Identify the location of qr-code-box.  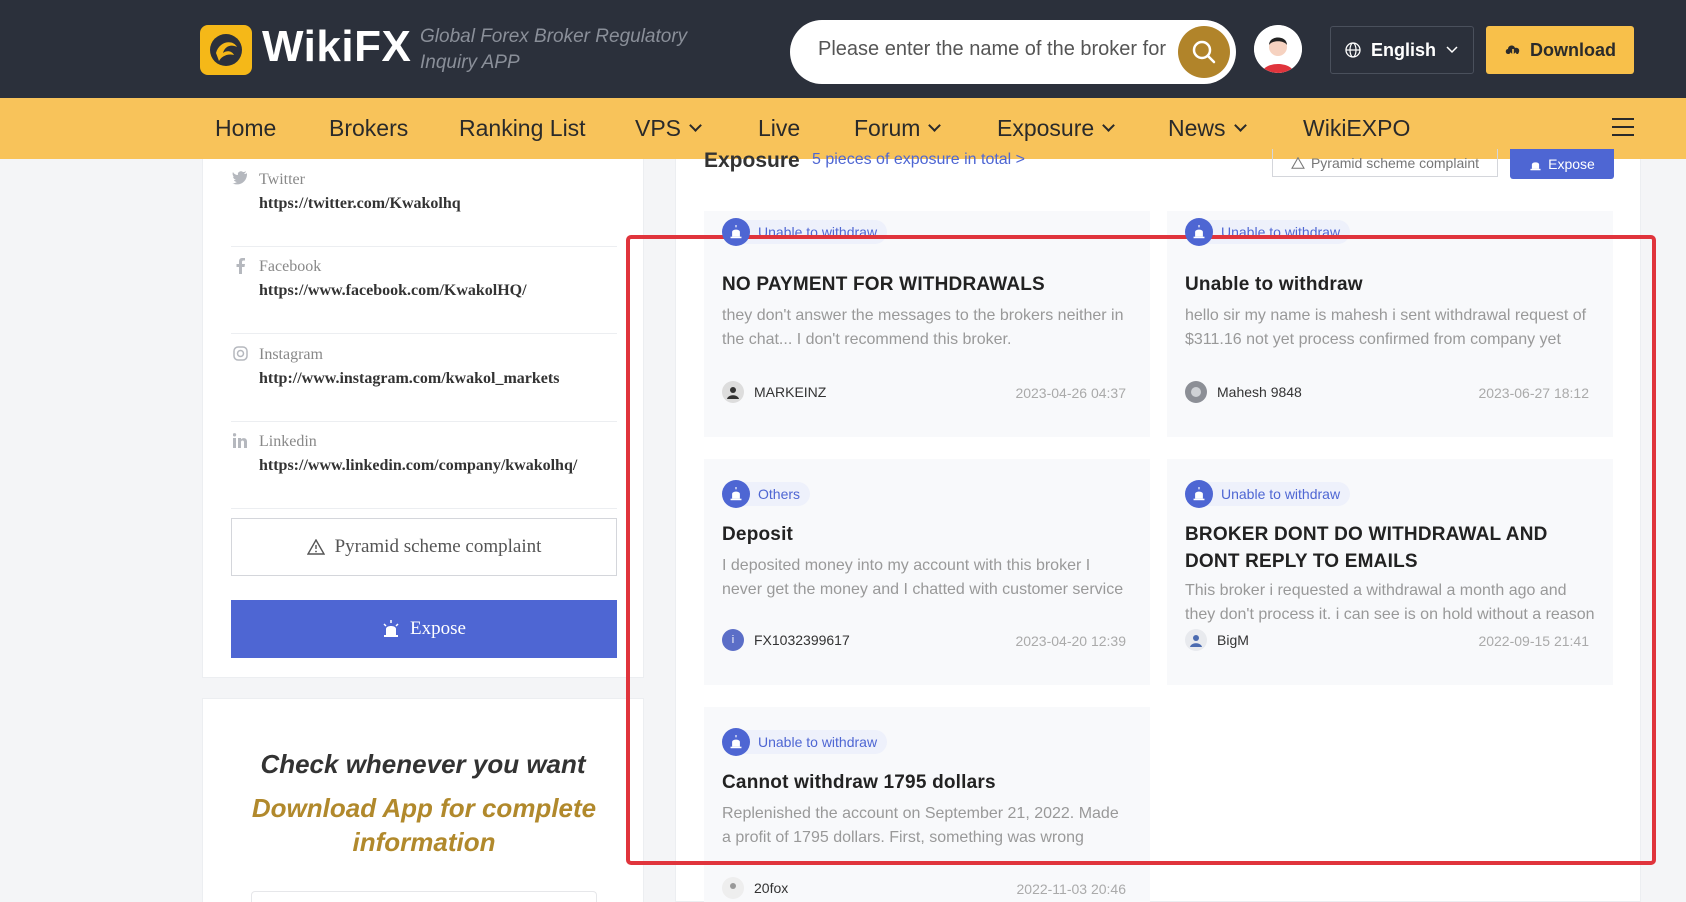
(424, 896).